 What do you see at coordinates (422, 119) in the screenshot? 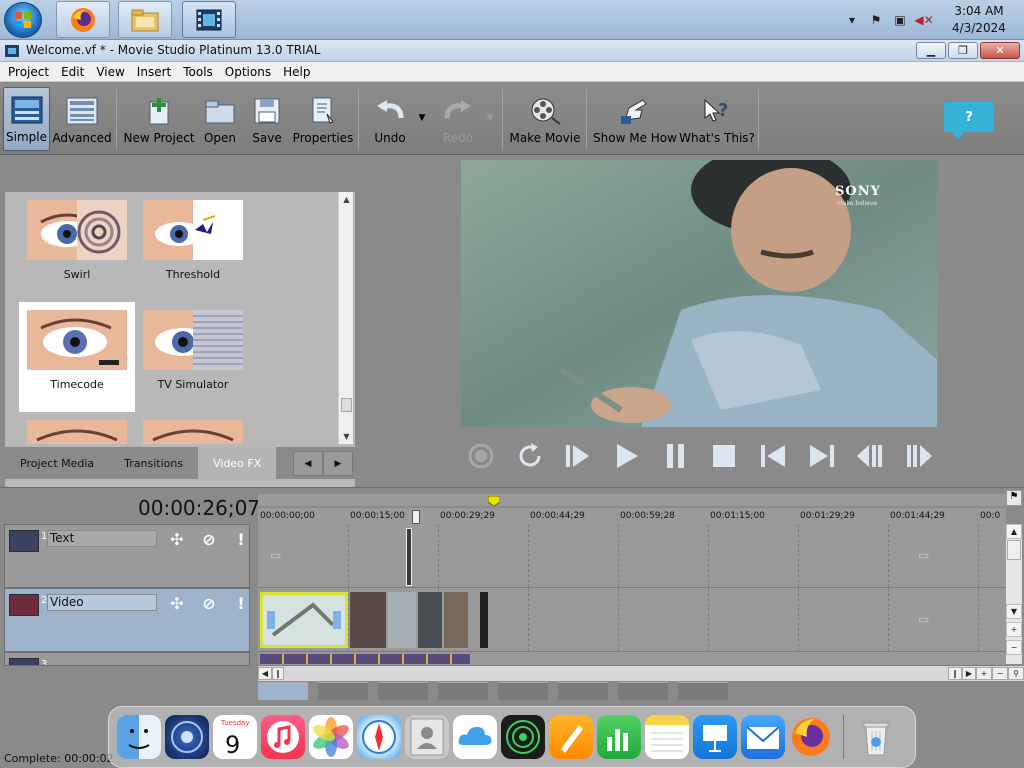
I see `undo-dropdown: ▼` at bounding box center [422, 119].